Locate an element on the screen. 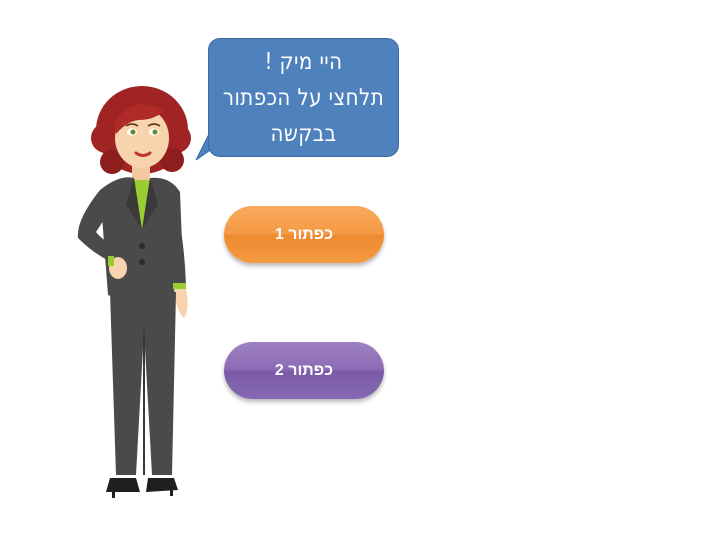 The height and width of the screenshot is (540, 720). speech-line-greeting: היי מיק ! is located at coordinates (303, 62).